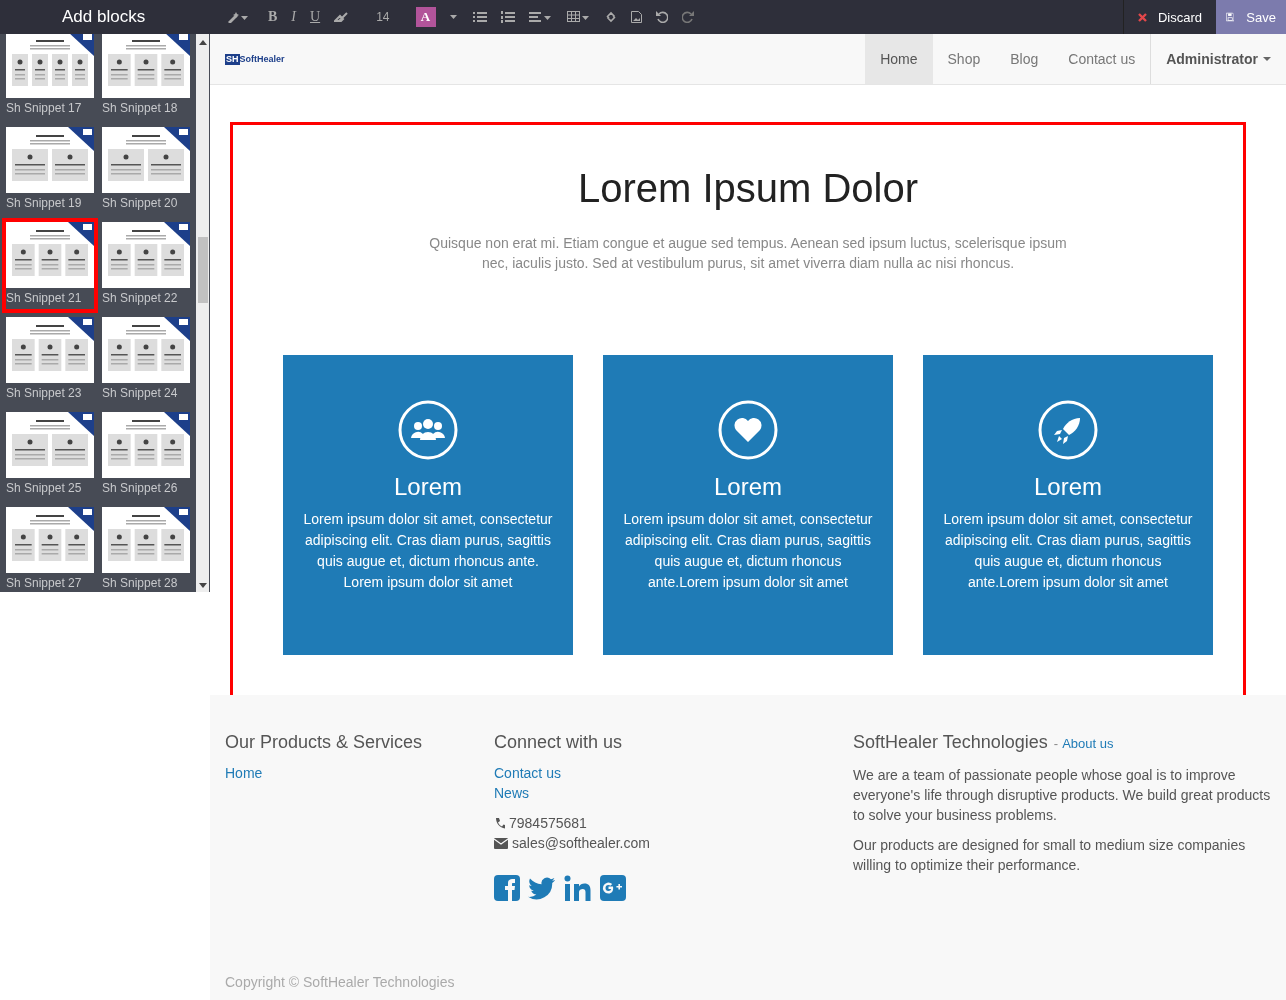 This screenshot has width=1286, height=1000. I want to click on footer-heading: Connect with us, so click(558, 742).